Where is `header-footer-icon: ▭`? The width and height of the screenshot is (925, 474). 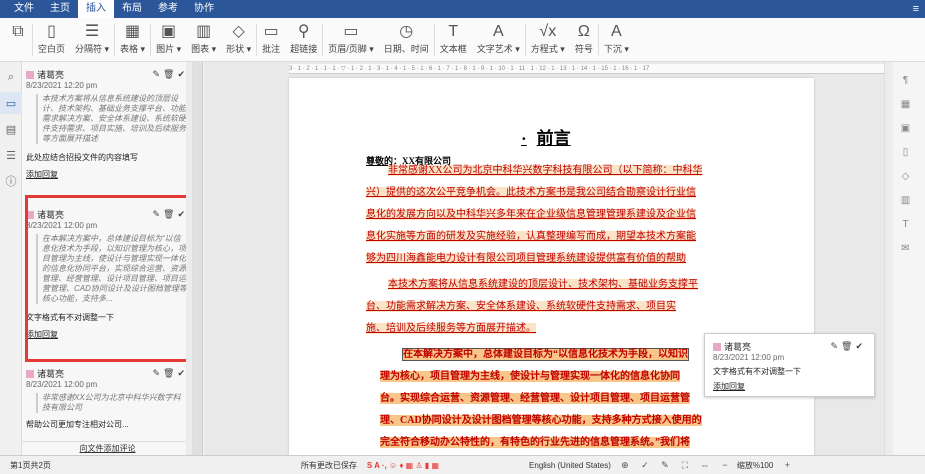
header-footer-icon: ▭ is located at coordinates (351, 31).